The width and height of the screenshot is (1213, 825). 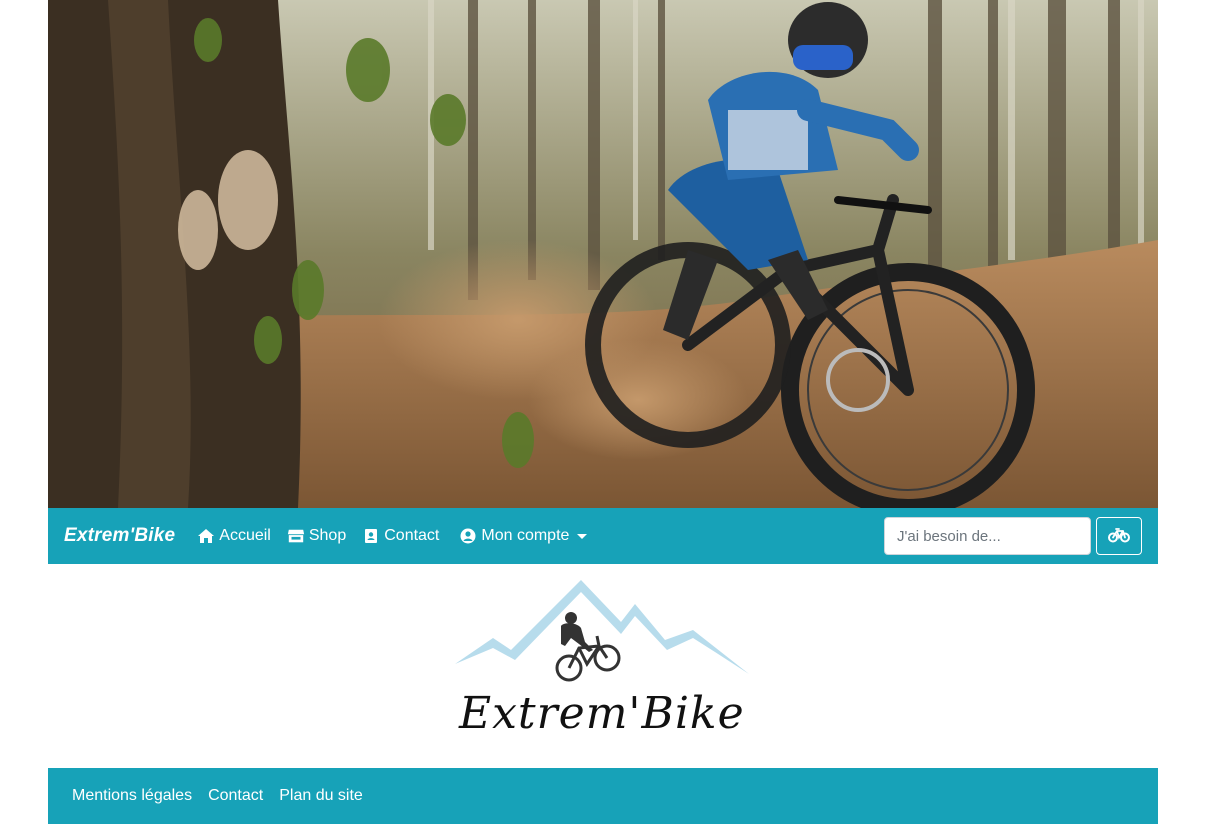 I want to click on home-icon, so click(x=206, y=536).